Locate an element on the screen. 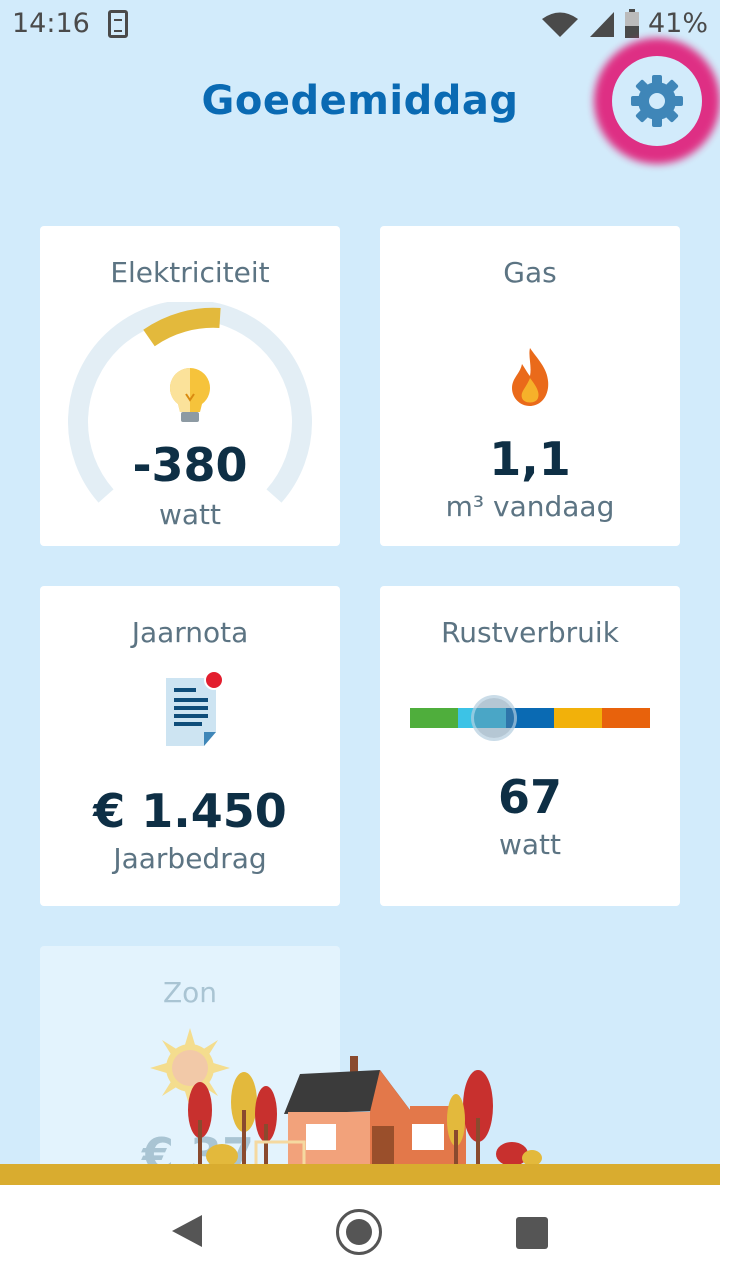 The width and height of the screenshot is (756, 1280). sync-icon is located at coordinates (118, 24).